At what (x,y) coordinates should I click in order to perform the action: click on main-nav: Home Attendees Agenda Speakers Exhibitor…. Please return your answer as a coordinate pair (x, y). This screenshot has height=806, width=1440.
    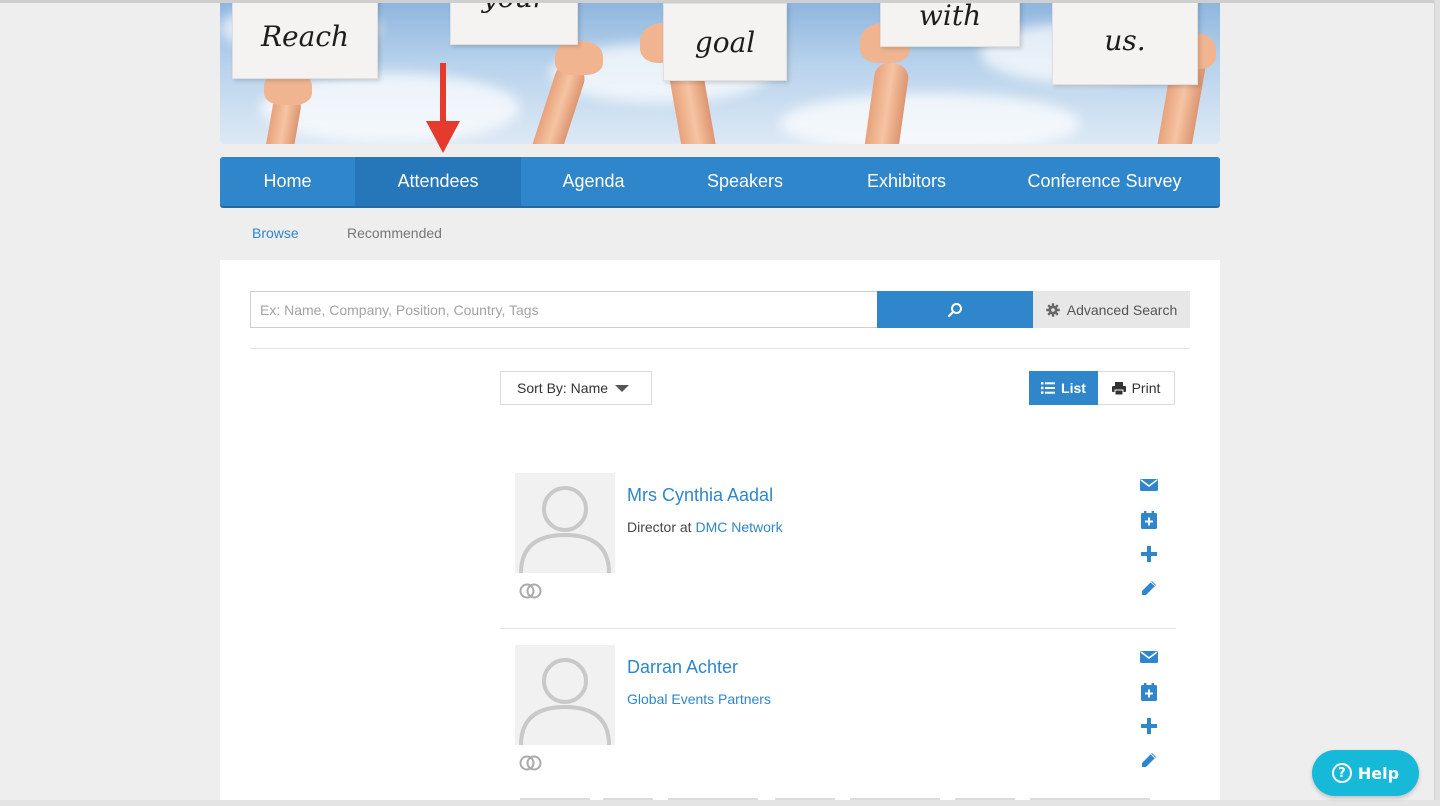
    Looking at the image, I should click on (720, 181).